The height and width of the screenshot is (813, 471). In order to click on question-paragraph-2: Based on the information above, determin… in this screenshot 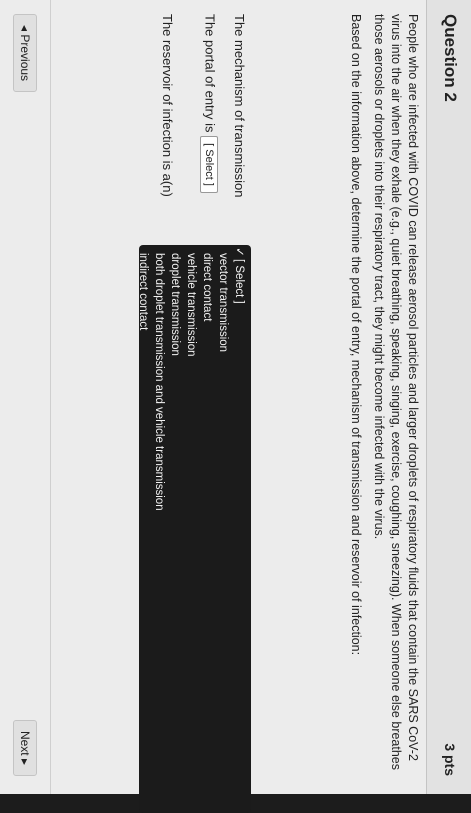, I will do `click(356, 335)`.